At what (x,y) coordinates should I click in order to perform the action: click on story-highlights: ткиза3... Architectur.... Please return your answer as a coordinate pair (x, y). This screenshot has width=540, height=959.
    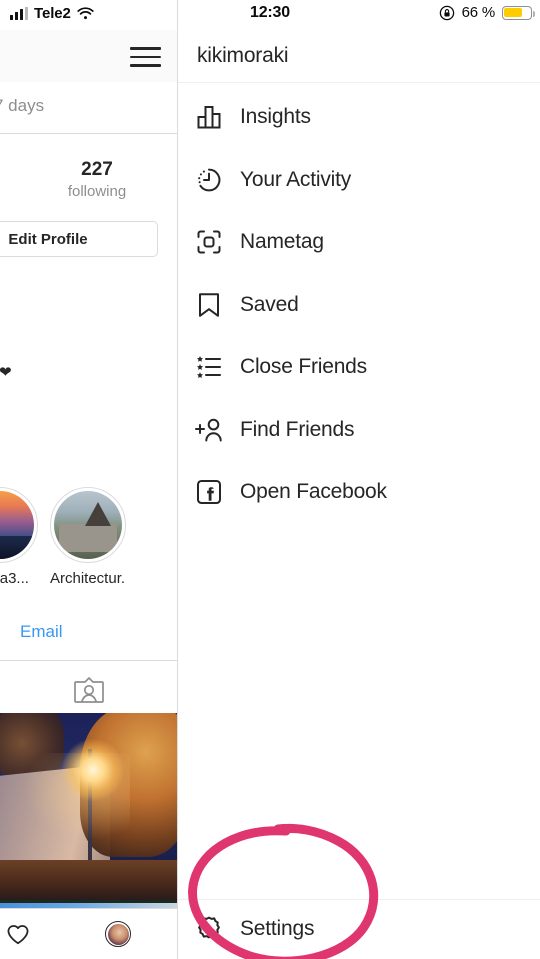
    Looking at the image, I should click on (90, 537).